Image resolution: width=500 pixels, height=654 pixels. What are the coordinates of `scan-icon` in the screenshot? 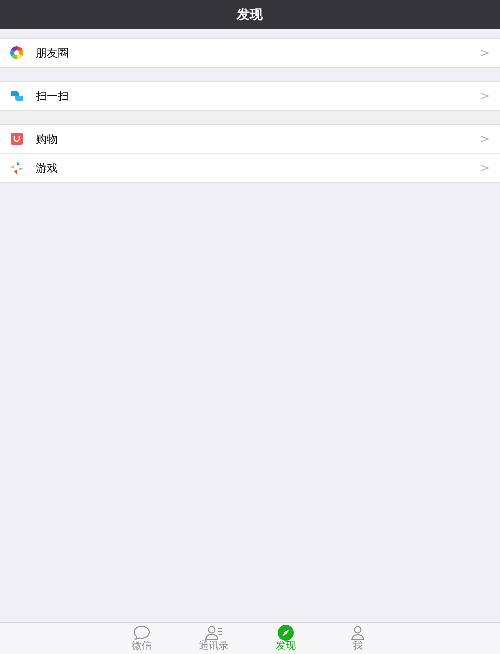 It's located at (17, 96).